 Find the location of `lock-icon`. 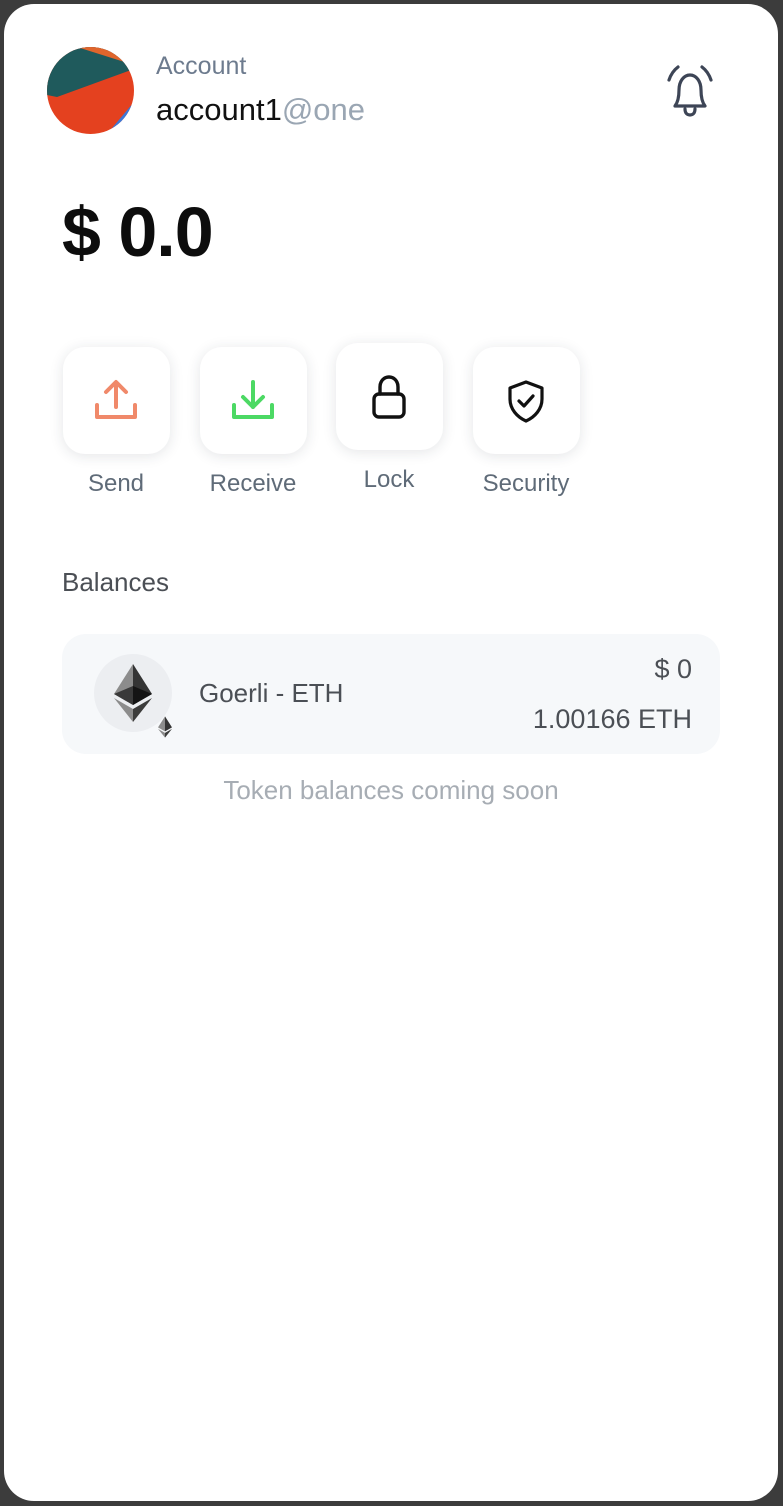

lock-icon is located at coordinates (389, 396).